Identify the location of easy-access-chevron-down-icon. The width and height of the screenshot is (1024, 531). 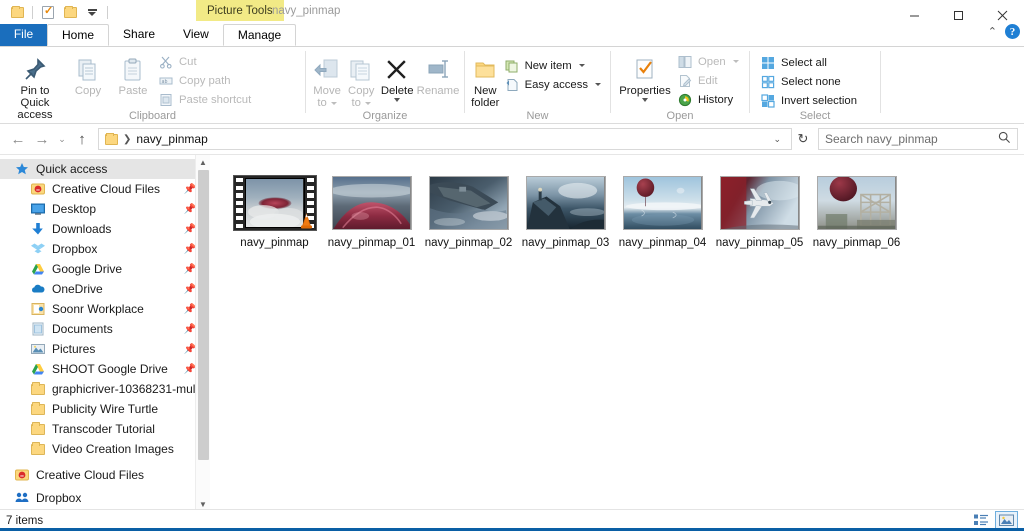
(598, 84).